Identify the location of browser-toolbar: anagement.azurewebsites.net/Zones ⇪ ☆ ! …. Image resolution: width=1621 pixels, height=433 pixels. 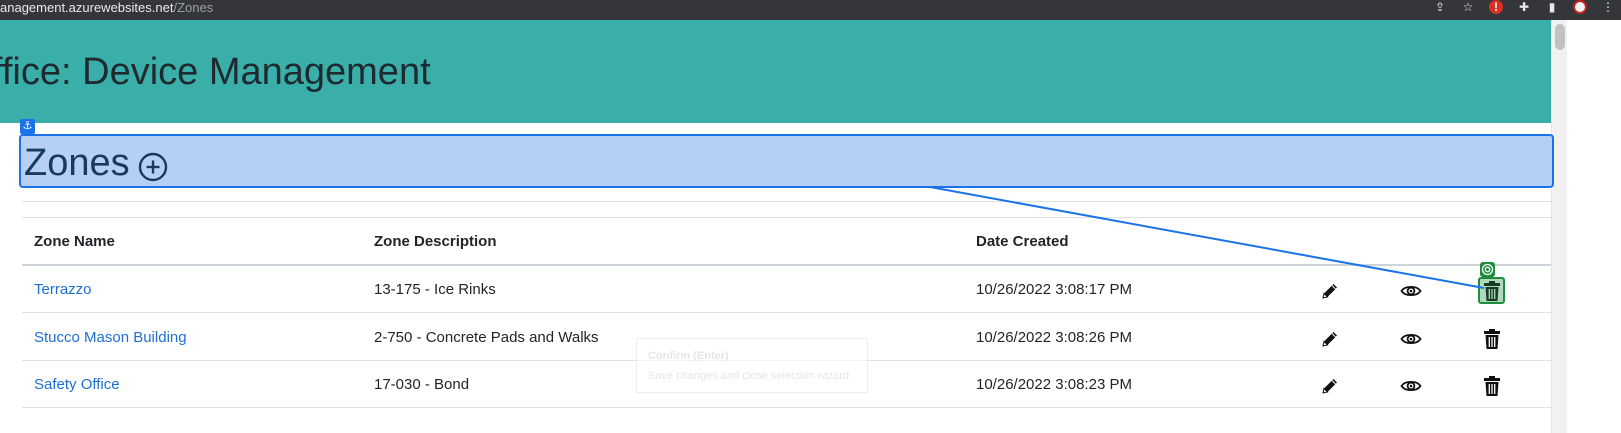
(810, 10).